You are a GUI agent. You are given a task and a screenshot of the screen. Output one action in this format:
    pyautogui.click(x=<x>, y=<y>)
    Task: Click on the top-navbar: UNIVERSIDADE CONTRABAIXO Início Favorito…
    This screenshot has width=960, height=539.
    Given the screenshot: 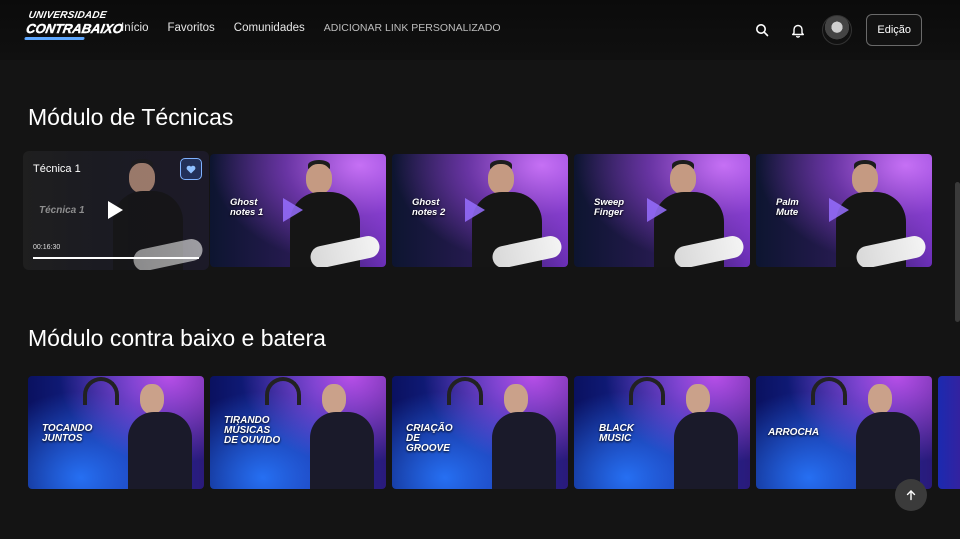 What is the action you would take?
    pyautogui.click(x=480, y=30)
    